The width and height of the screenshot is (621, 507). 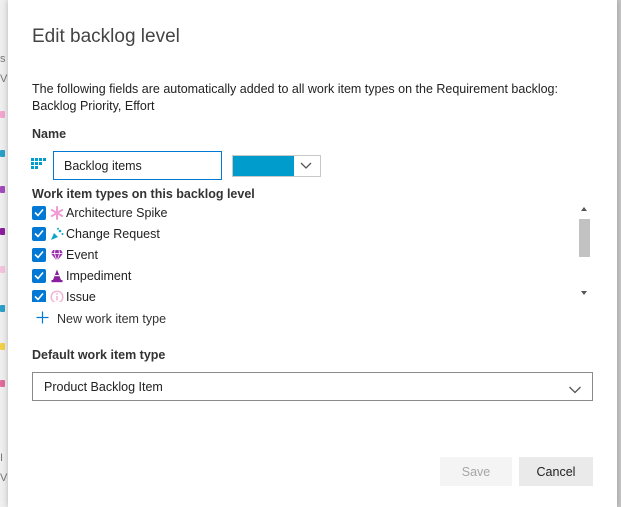 What do you see at coordinates (57, 295) in the screenshot?
I see `info-circle-icon` at bounding box center [57, 295].